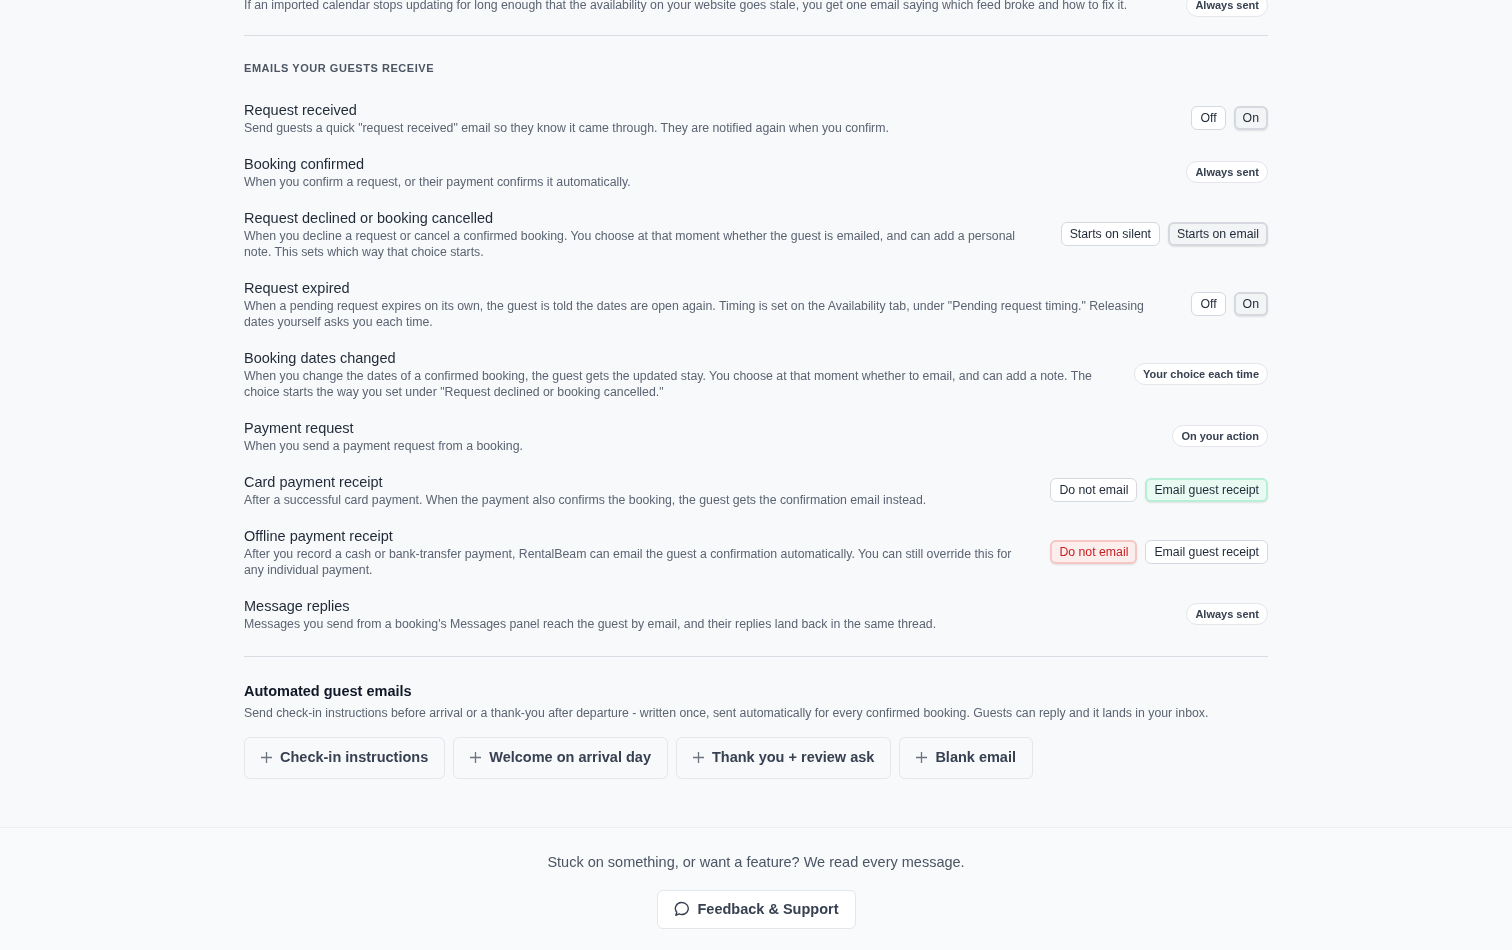 The image size is (1512, 950). I want to click on setting-description: When you send a payment request from a booking., so click(383, 446).